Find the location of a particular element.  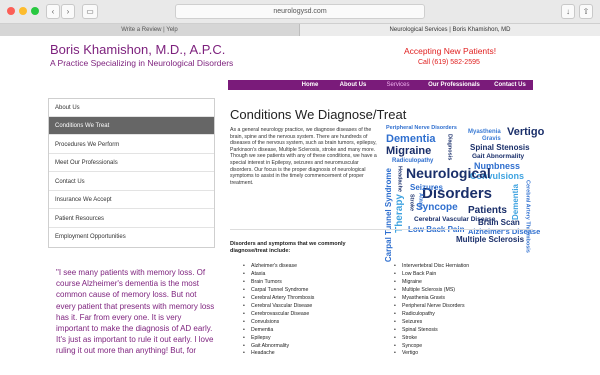

list-item: Convulsions is located at coordinates (278, 323).